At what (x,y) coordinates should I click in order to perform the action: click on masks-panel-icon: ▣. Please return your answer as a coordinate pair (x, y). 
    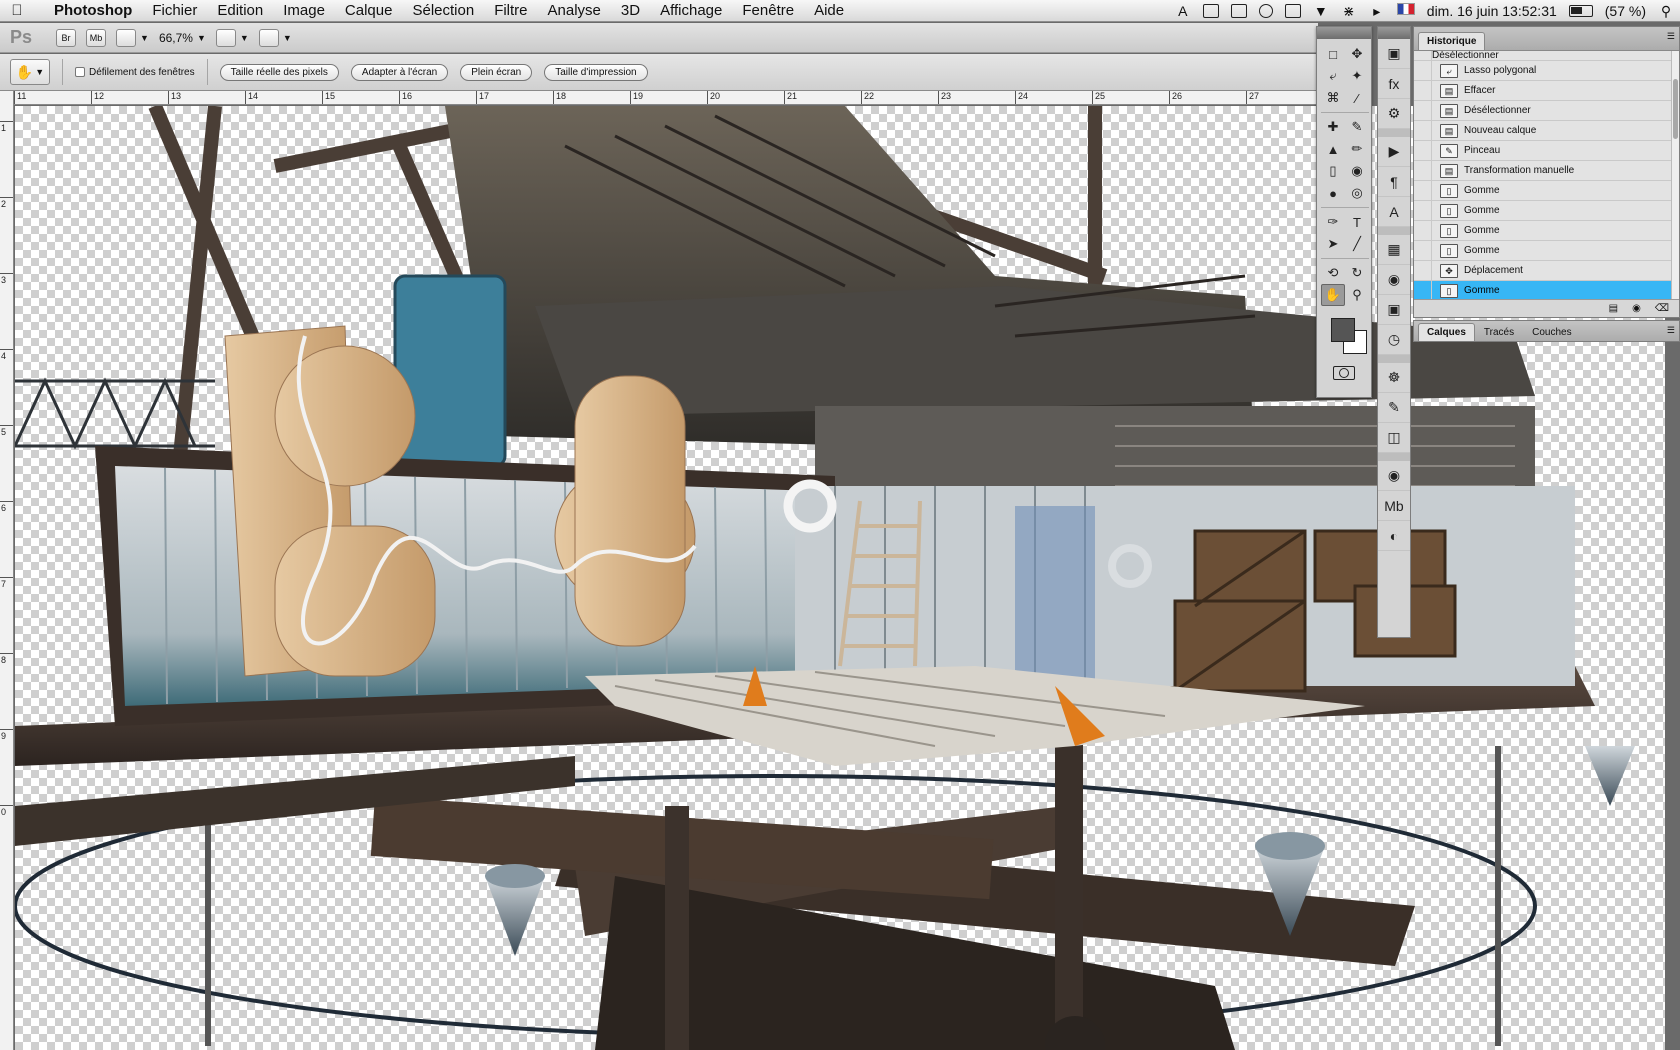
    Looking at the image, I should click on (1394, 310).